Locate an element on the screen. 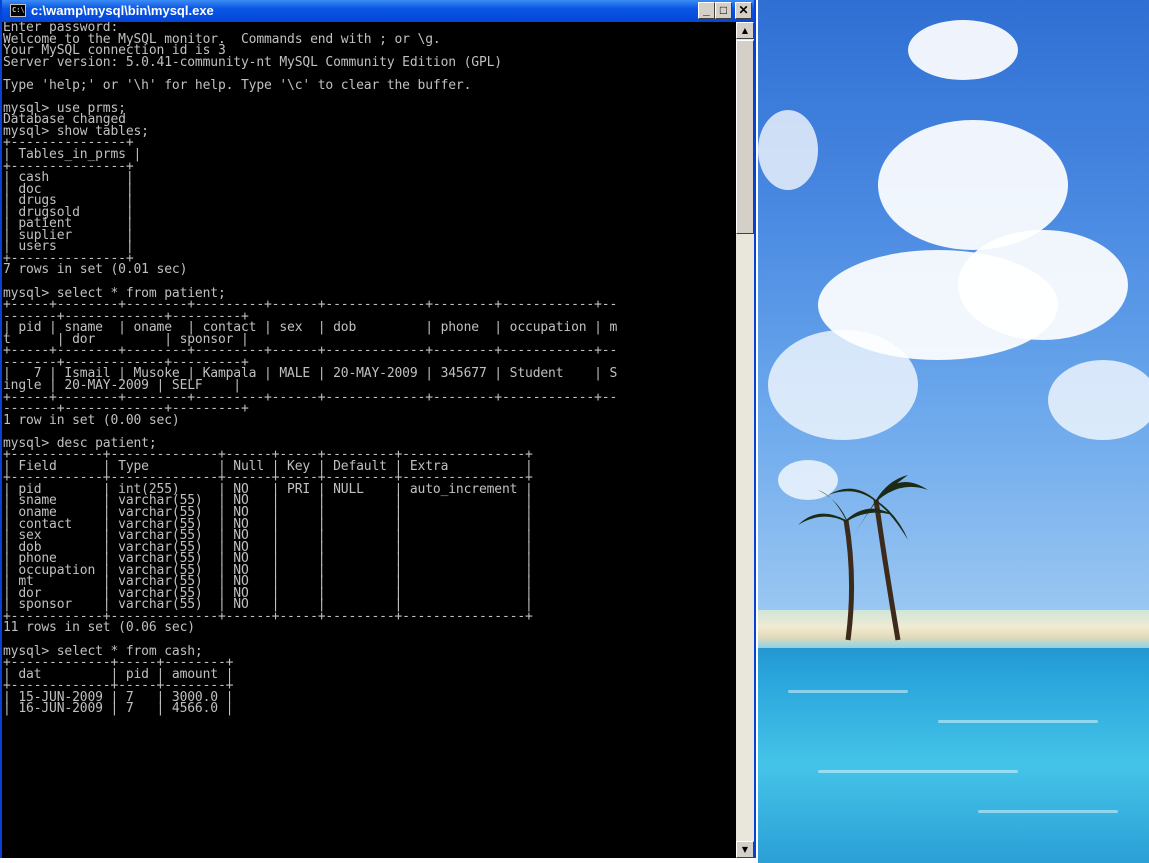 The height and width of the screenshot is (863, 1149). palm-trees is located at coordinates (863, 558).